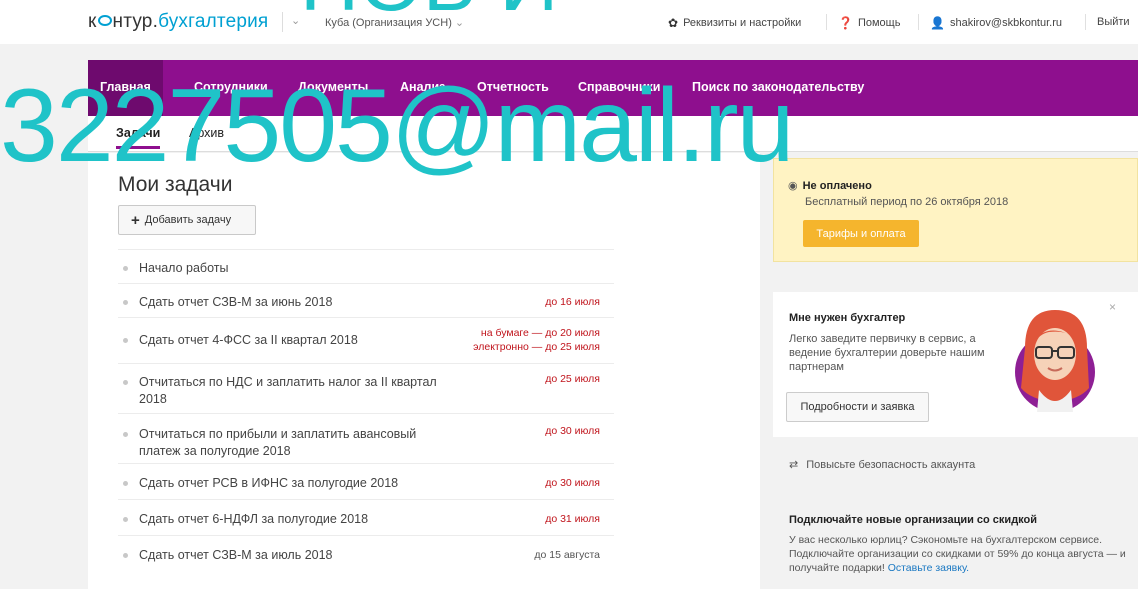 The width and height of the screenshot is (1138, 589). Describe the element at coordinates (429, 12) in the screenshot. I see `watermark-top: ПОБ И` at that location.